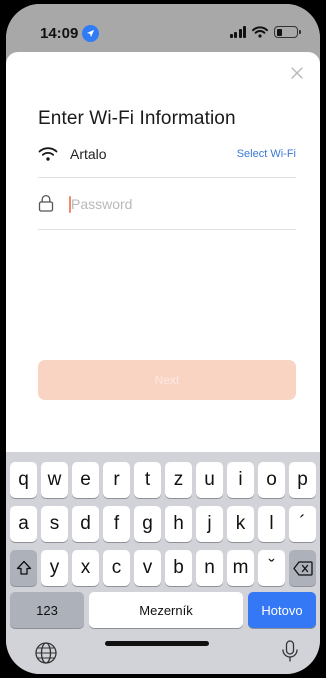 This screenshot has height=678, width=326. Describe the element at coordinates (287, 32) in the screenshot. I see `battery-icon` at that location.